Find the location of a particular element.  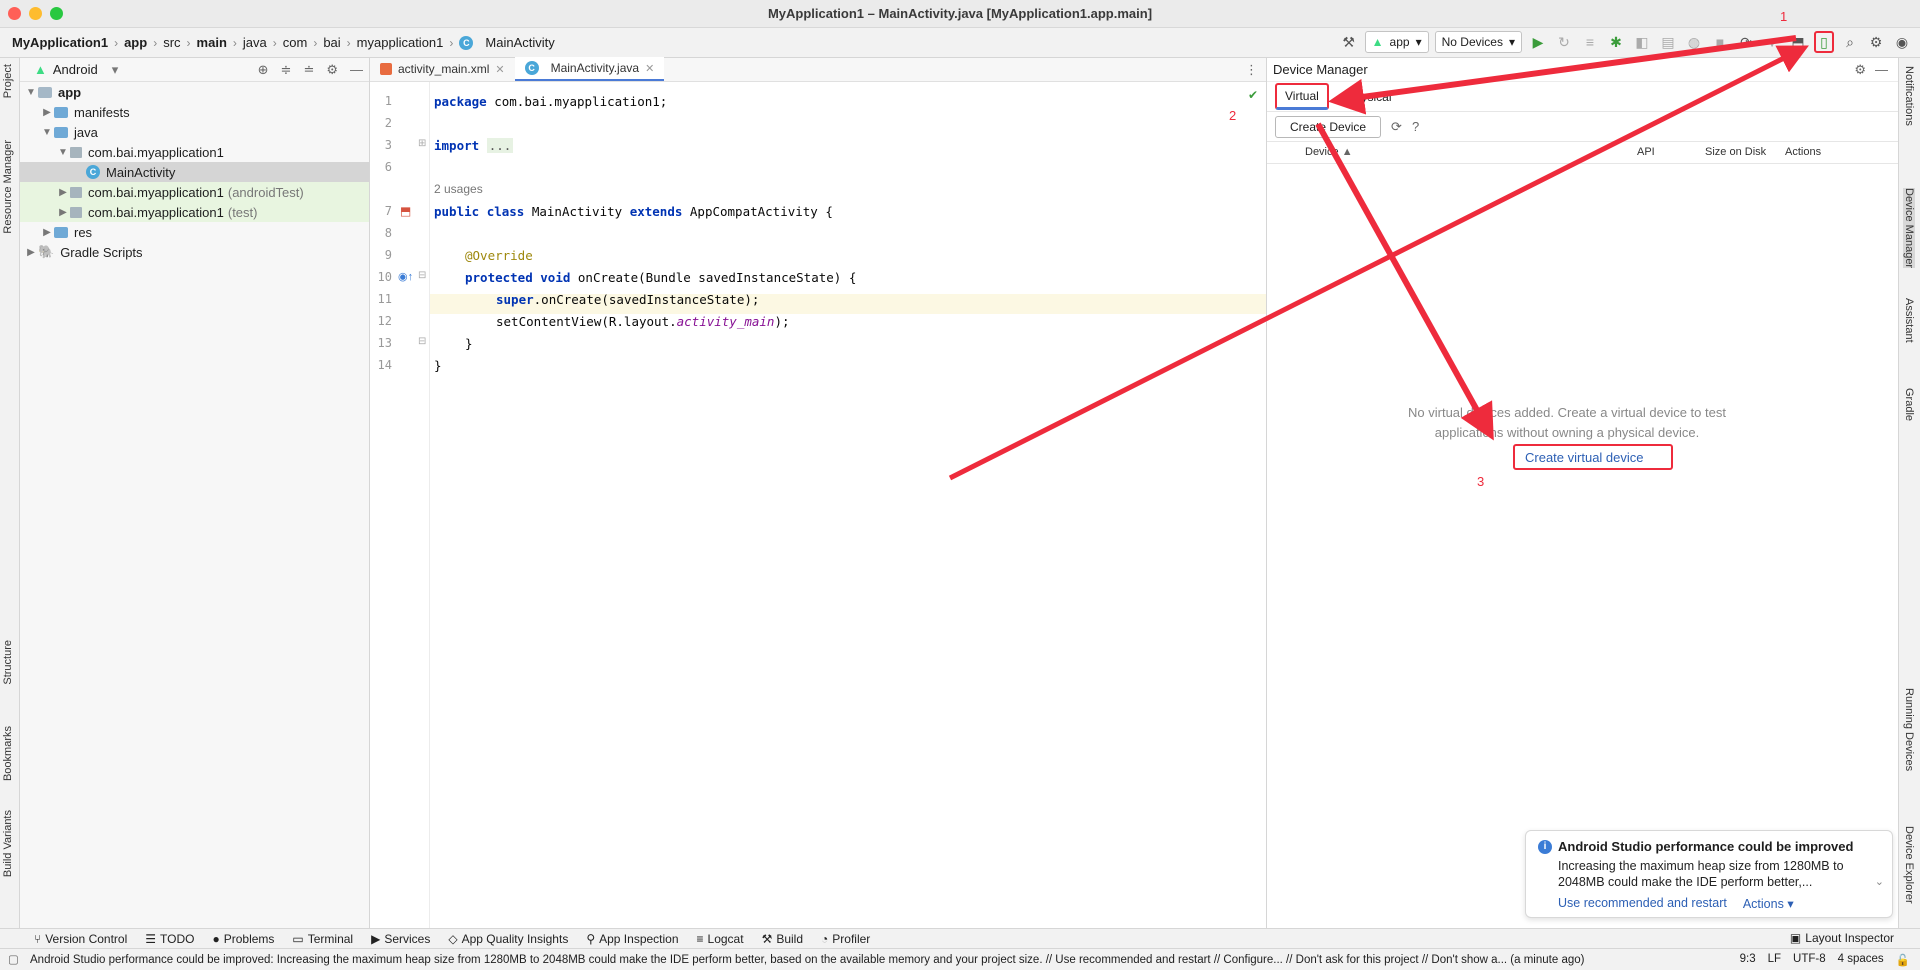

tree-item: ▶ manifests is located at coordinates (194, 112).